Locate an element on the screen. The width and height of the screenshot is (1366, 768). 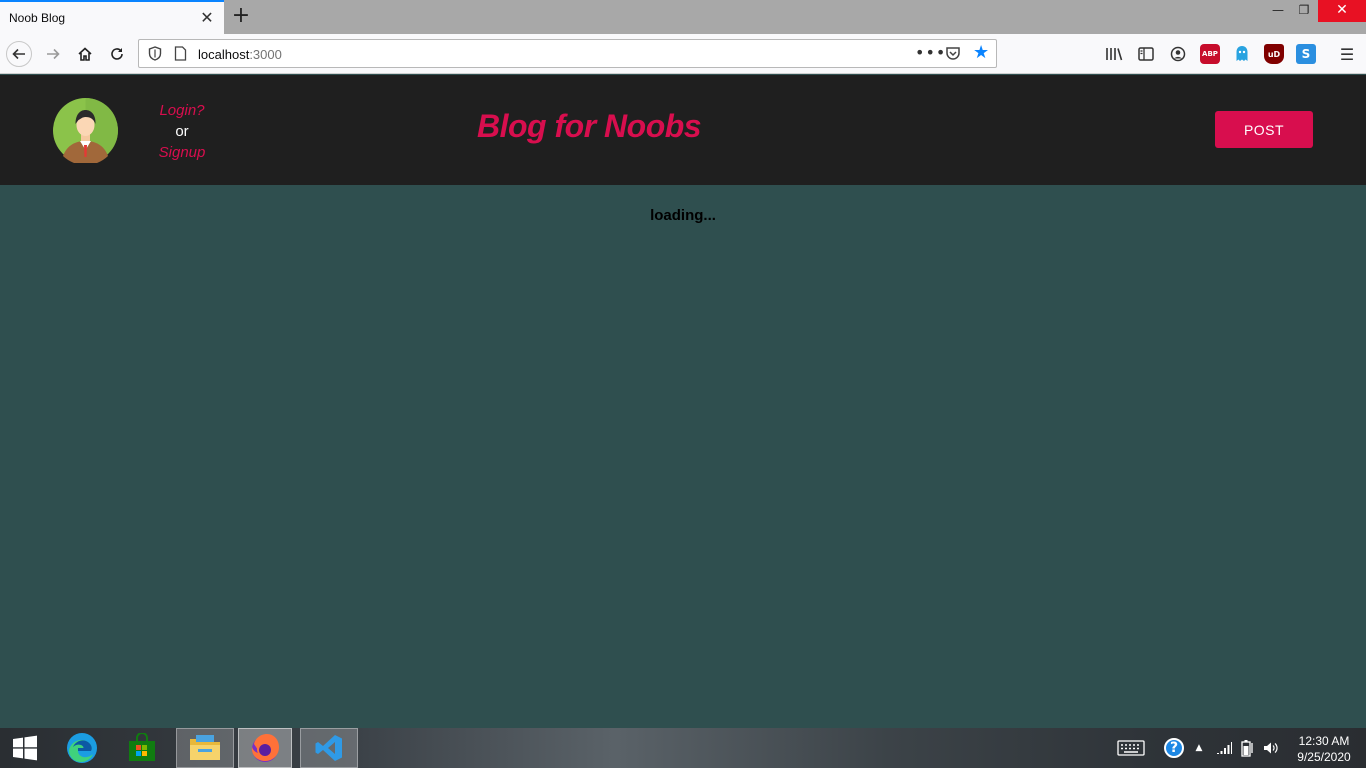
pocket-icon is located at coordinates (953, 55).